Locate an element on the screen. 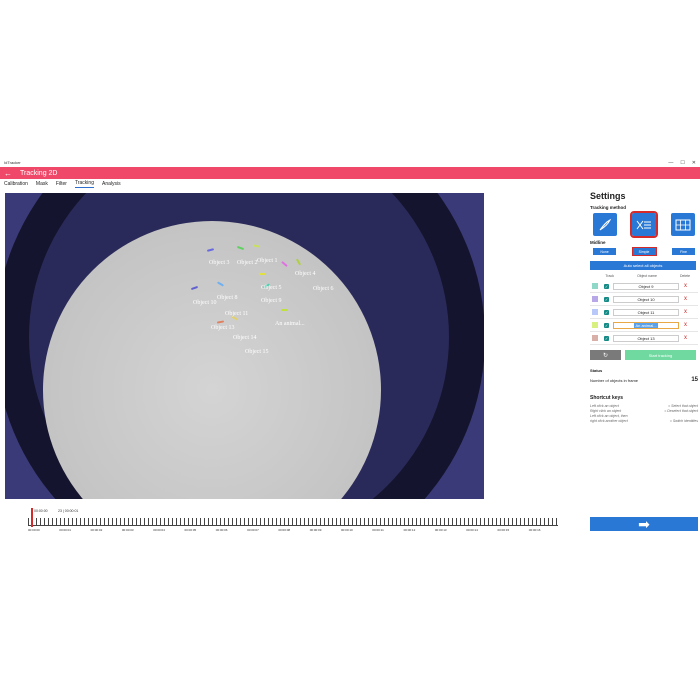 This screenshot has width=700, height=700. timeline-label: 00:00:00 is located at coordinates (34, 530).